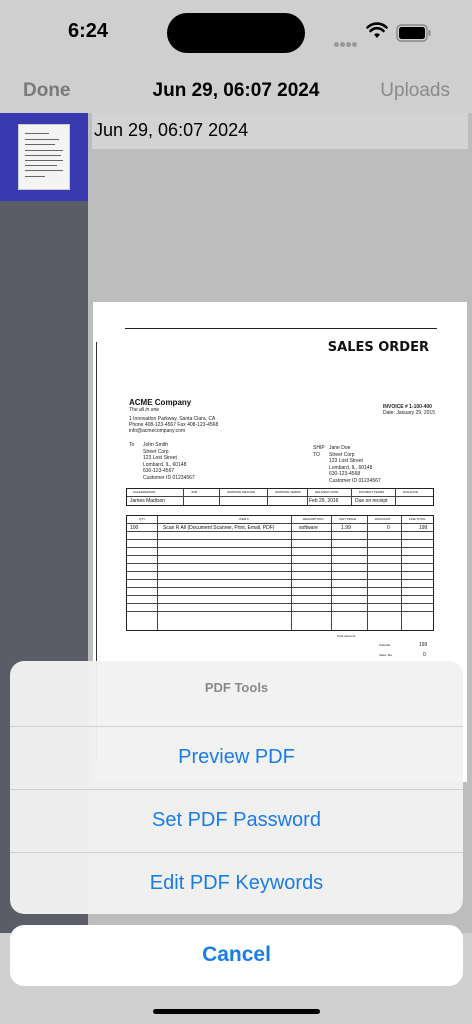  What do you see at coordinates (236, 821) in the screenshot?
I see `set-pdf-password-button: Set PDF Password` at bounding box center [236, 821].